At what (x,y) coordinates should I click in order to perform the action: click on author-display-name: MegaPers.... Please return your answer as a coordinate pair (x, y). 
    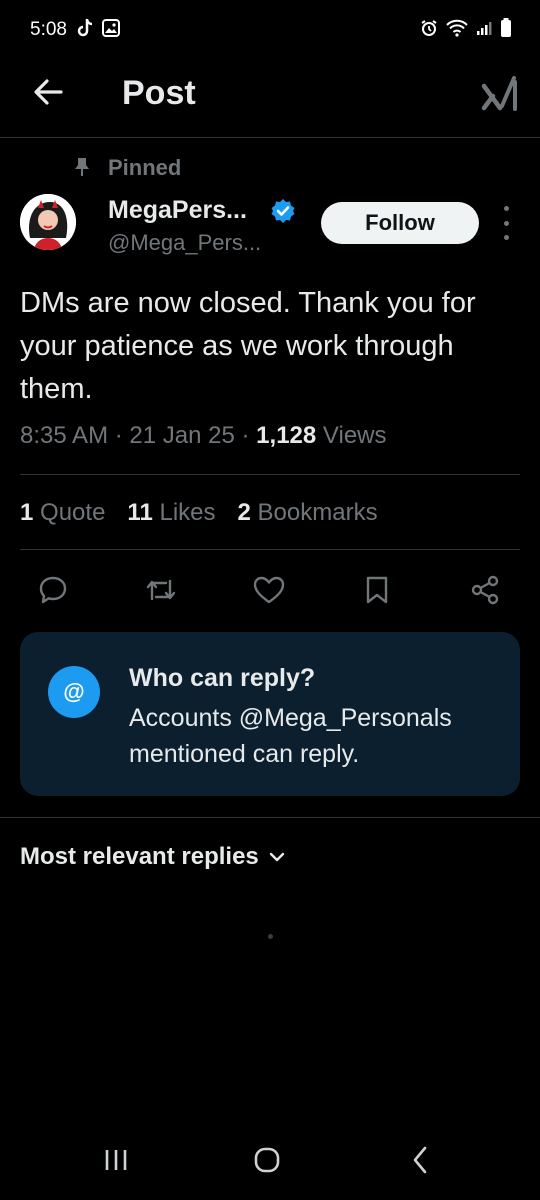
    Looking at the image, I should click on (177, 210).